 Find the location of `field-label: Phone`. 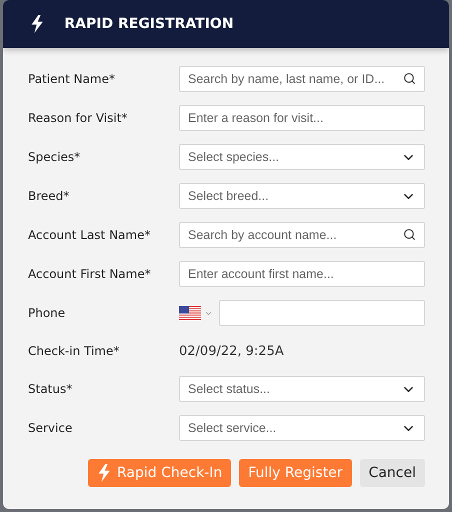

field-label: Phone is located at coordinates (47, 313).